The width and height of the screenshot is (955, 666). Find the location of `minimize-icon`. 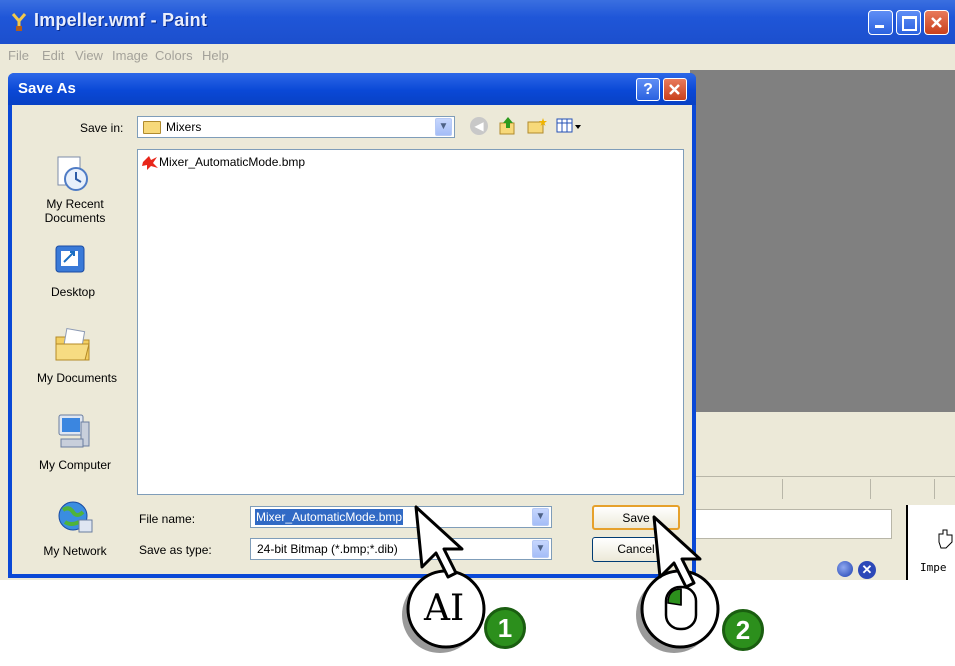

minimize-icon is located at coordinates (879, 26).